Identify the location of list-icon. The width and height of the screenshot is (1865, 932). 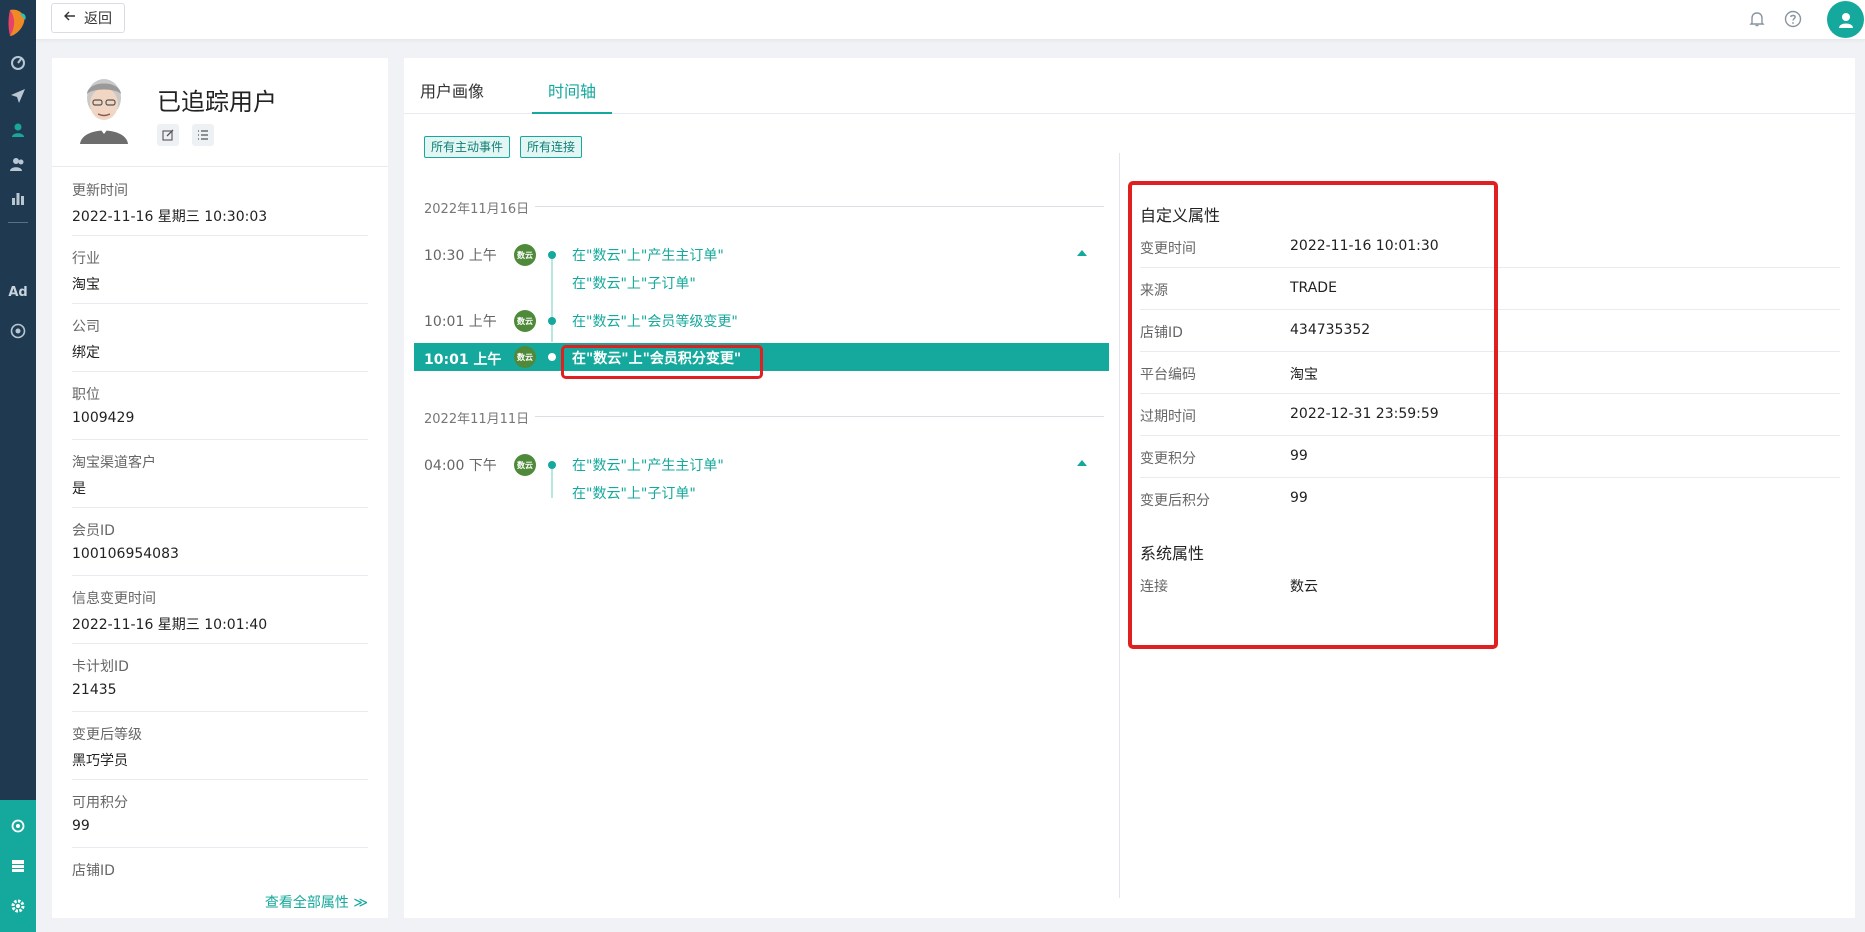
(203, 135).